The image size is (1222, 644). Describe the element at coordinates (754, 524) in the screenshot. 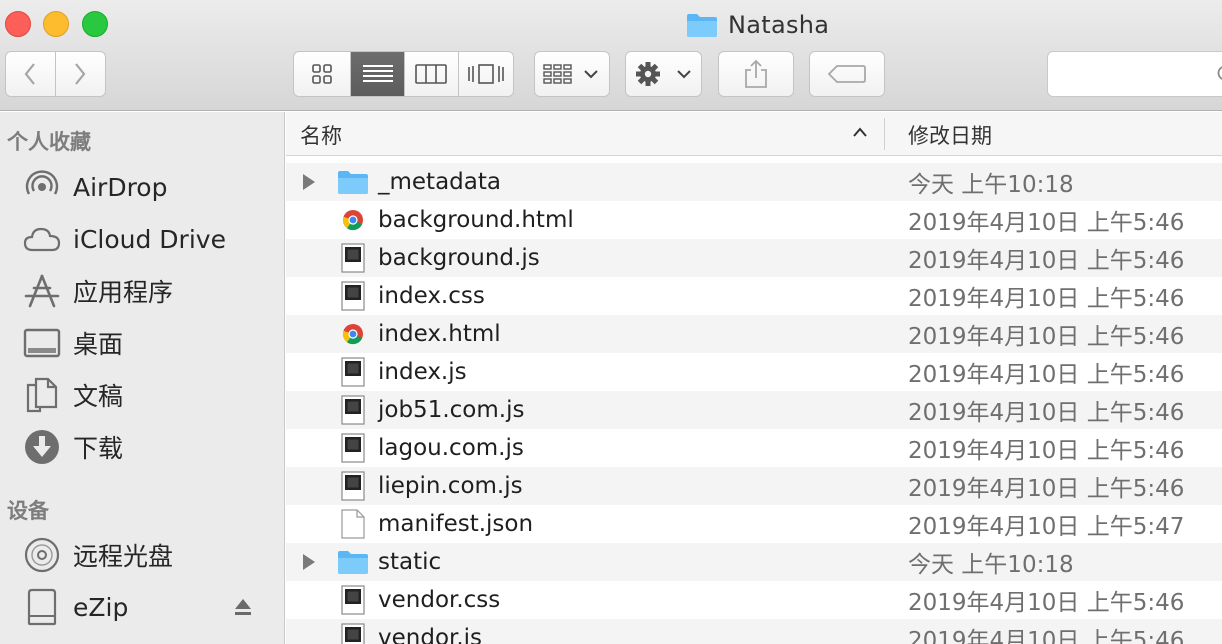

I see `file-row: manifest.json 2019年4月10日 上午5:47` at that location.